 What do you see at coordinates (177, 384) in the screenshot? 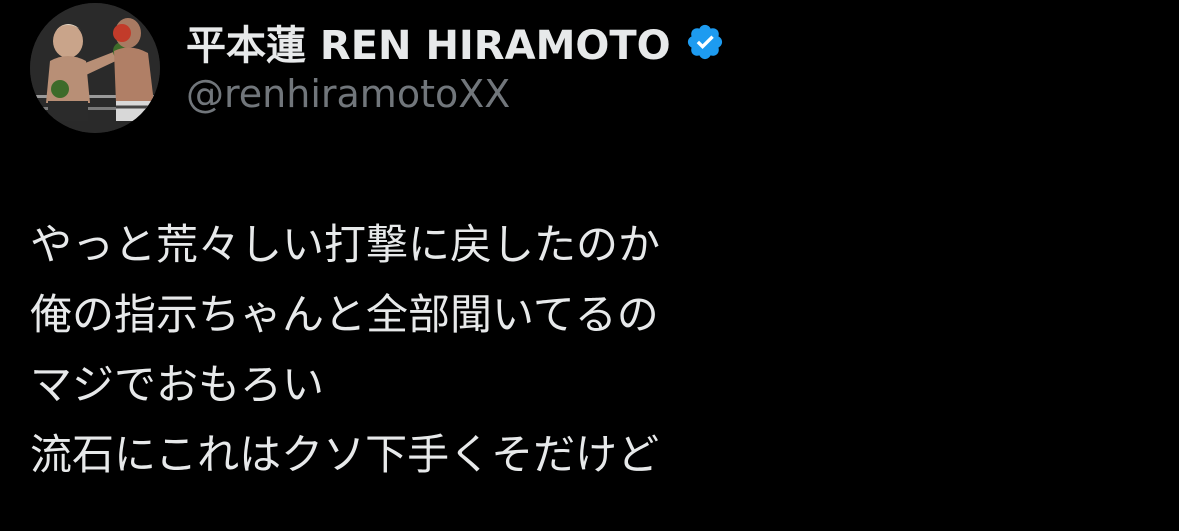
I see `tweet-text-line: マジでおもろい` at bounding box center [177, 384].